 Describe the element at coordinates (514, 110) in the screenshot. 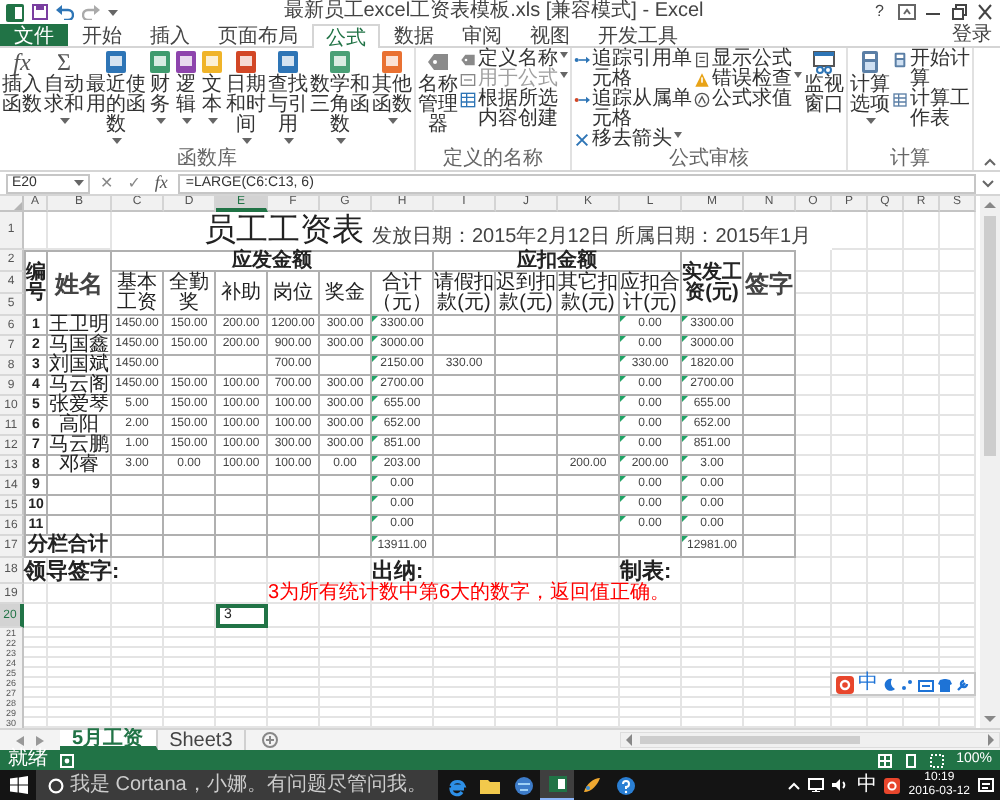

I see `ribbon-button: 根据所选内容创建` at that location.